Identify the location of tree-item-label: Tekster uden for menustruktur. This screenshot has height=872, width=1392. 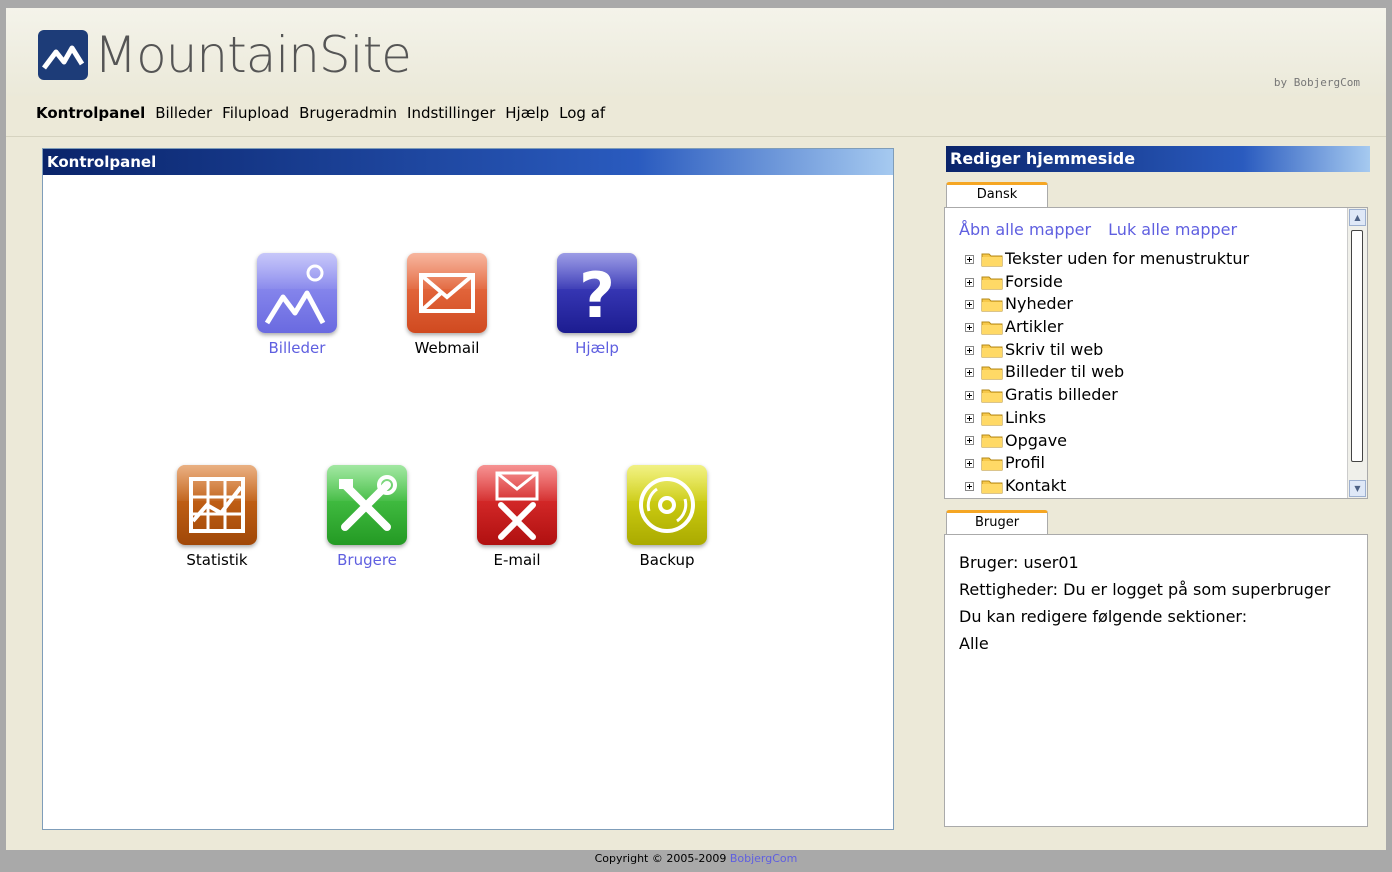
(1127, 258).